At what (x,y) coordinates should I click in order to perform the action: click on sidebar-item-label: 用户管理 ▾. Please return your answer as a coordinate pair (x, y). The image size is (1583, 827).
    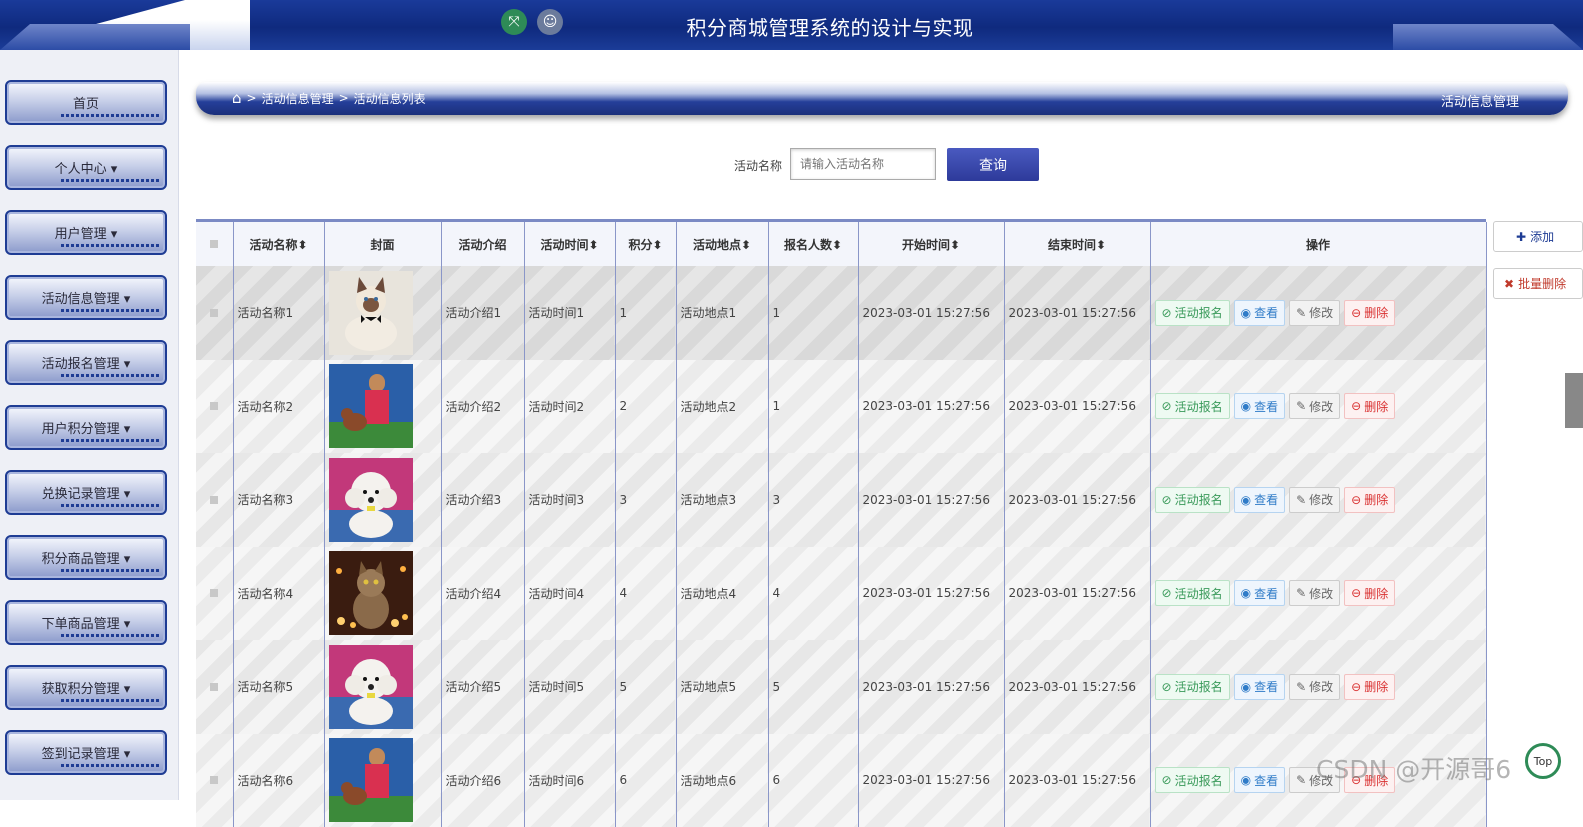
    Looking at the image, I should click on (86, 232).